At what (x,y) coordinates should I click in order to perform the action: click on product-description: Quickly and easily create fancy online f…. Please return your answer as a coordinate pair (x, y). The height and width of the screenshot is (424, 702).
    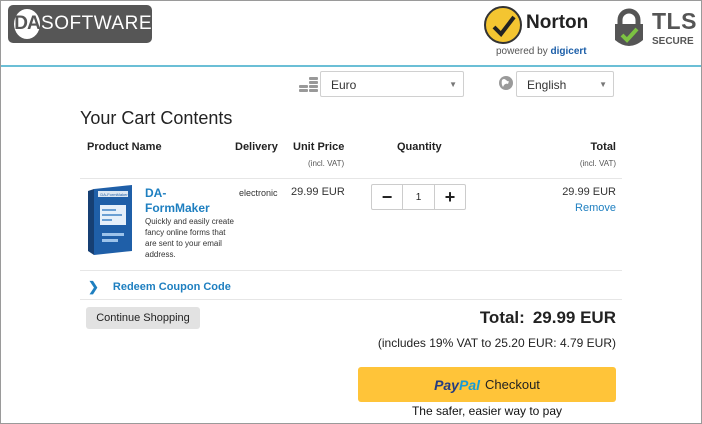
    Looking at the image, I should click on (189, 238).